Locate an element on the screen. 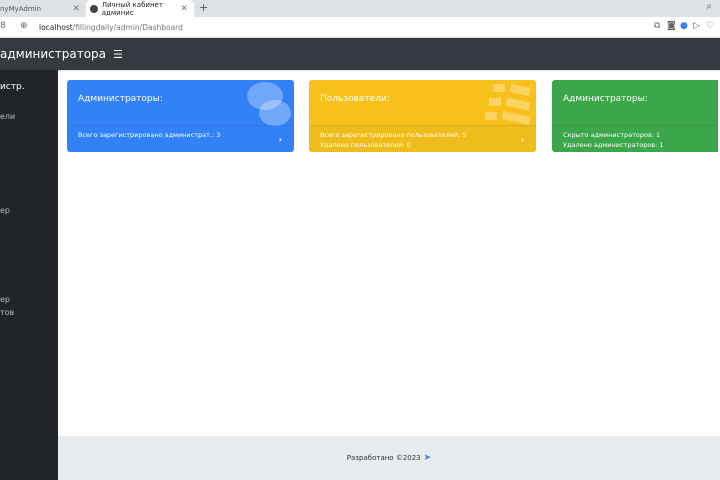  globe-icon is located at coordinates (94, 8).